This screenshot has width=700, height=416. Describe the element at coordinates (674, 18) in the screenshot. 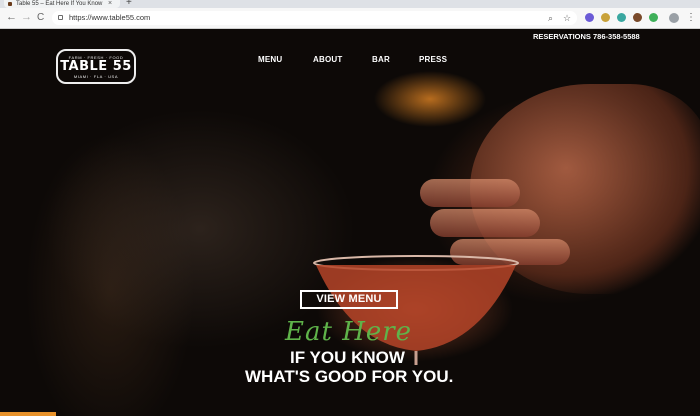

I see `profile-avatar-icon` at that location.